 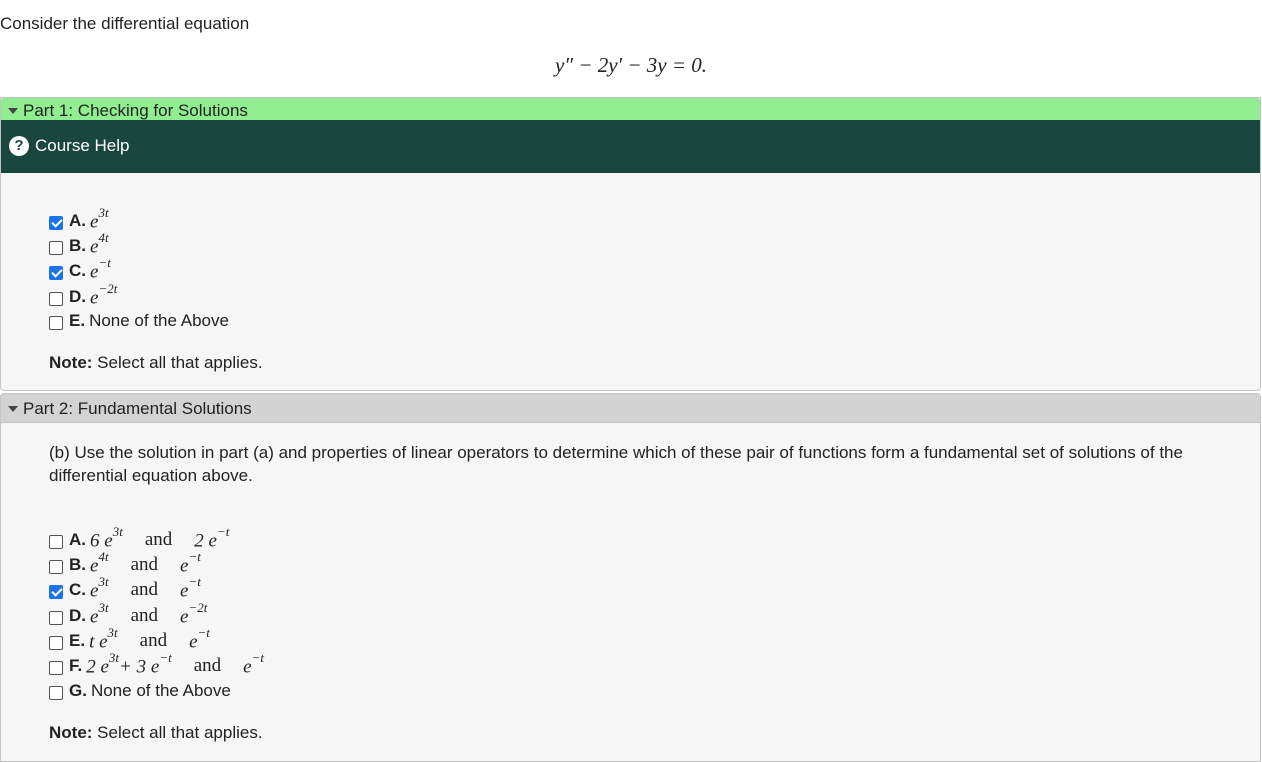 What do you see at coordinates (98, 642) in the screenshot?
I see `math-base: t e` at bounding box center [98, 642].